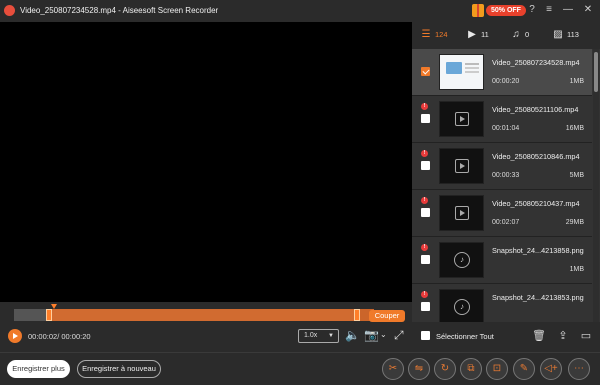  I want to click on list-item: ! ♪ Snapshot_24...4213858.png 1MB, so click(502, 260).